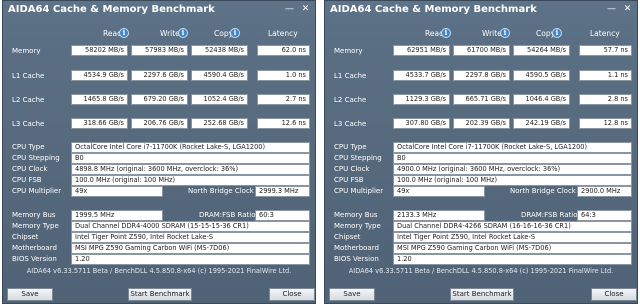 Image resolution: width=640 pixels, height=308 pixels. I want to click on memory-read-value: 58202 MB/s, so click(99, 50).